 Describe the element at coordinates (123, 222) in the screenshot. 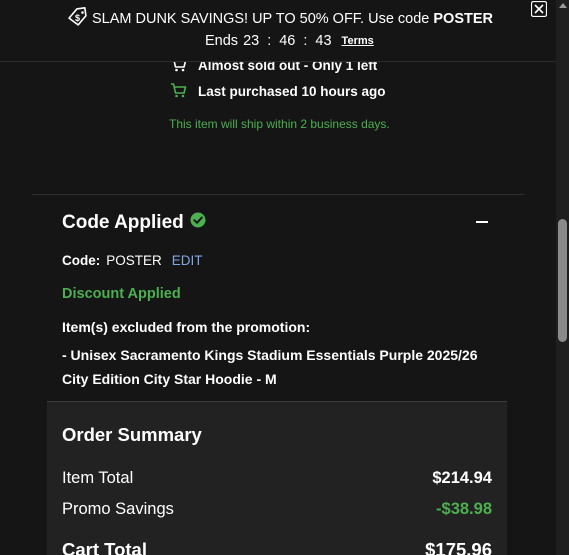

I see `code-applied-title: Code Applied` at that location.